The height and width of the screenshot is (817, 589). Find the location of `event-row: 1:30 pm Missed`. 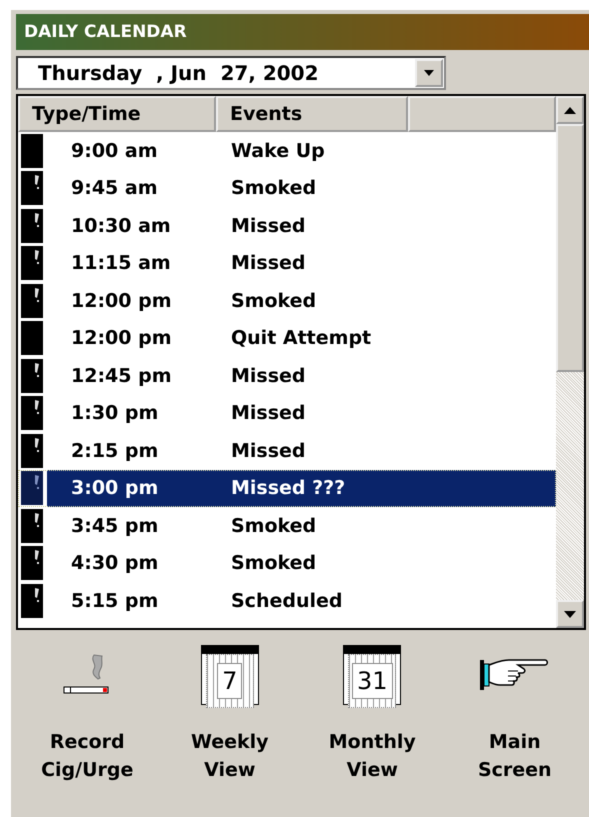

event-row: 1:30 pm Missed is located at coordinates (287, 413).